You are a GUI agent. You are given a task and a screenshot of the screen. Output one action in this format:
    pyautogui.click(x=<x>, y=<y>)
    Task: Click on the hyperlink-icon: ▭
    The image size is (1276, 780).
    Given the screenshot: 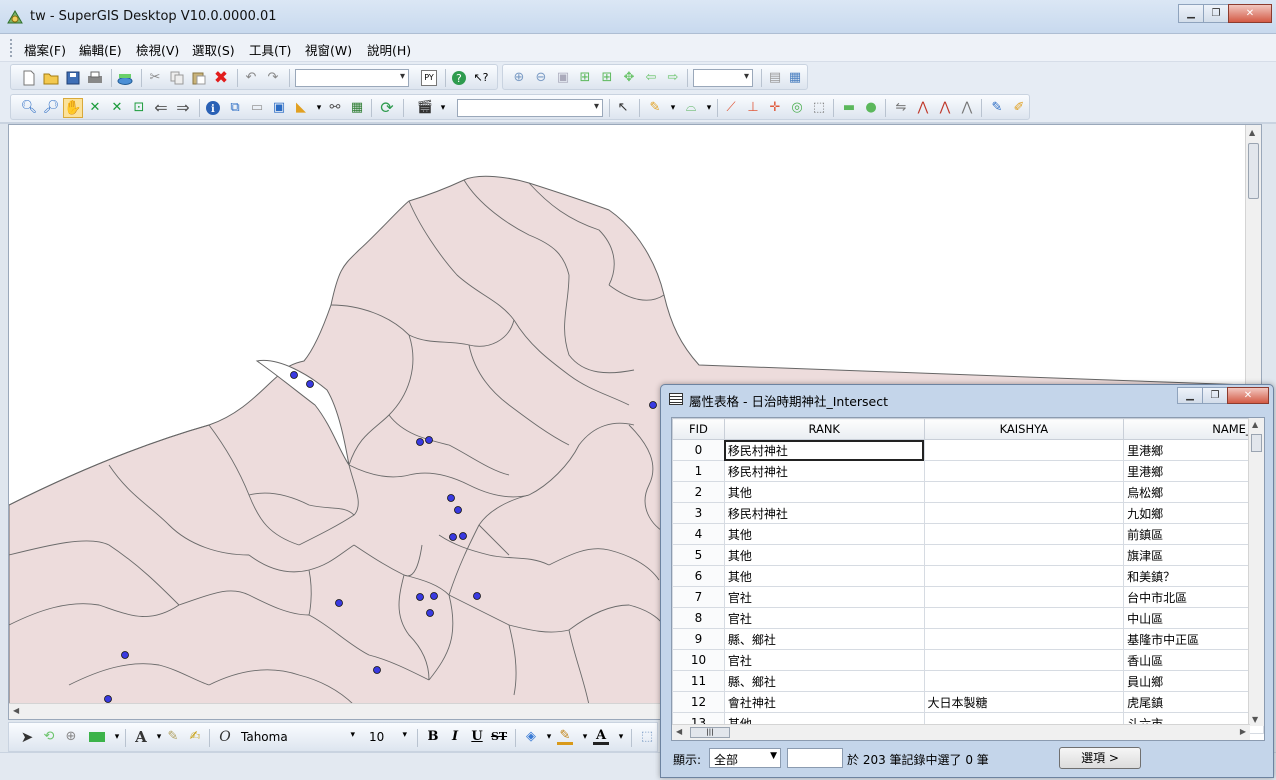 What is the action you would take?
    pyautogui.click(x=257, y=108)
    